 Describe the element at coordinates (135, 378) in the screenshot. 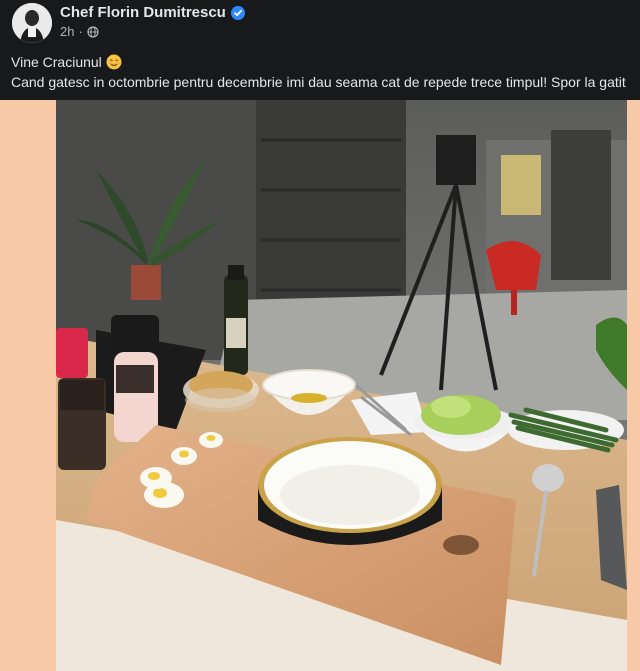

I see `salt-grinder` at that location.